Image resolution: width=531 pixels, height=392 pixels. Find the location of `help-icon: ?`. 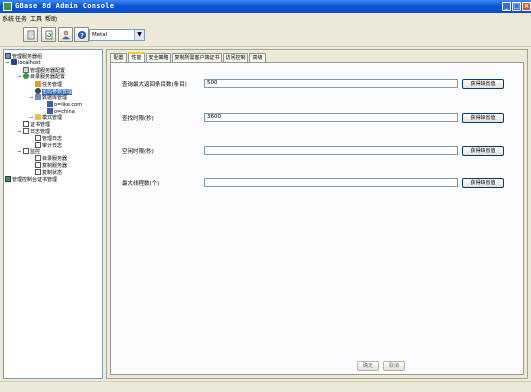

help-icon: ? is located at coordinates (82, 35).